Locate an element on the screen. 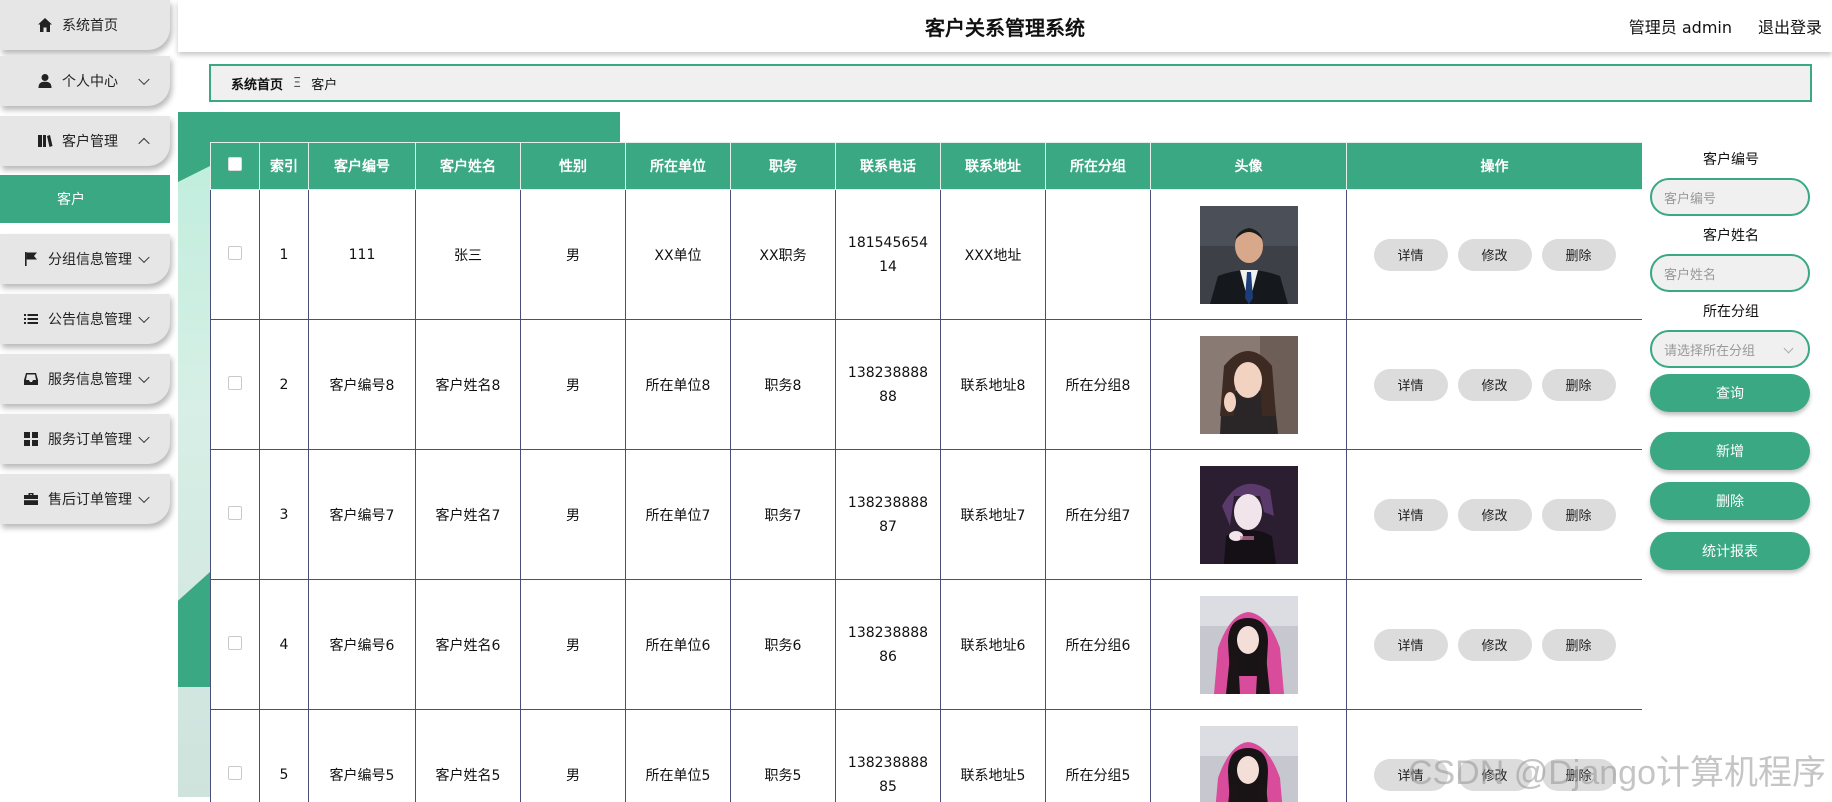  column-header: 索引 is located at coordinates (284, 166).